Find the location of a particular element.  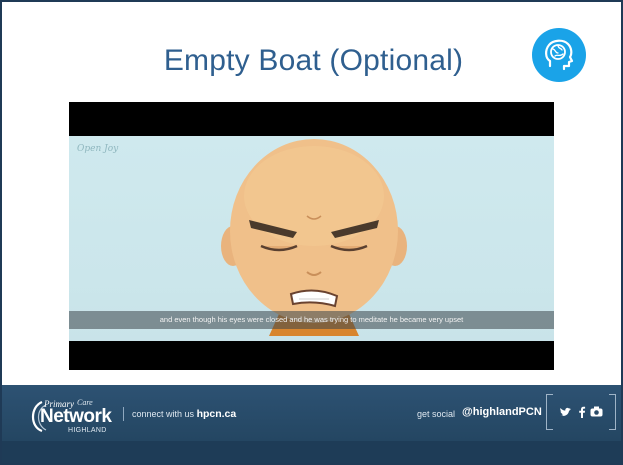

brain-head-icon is located at coordinates (559, 55).